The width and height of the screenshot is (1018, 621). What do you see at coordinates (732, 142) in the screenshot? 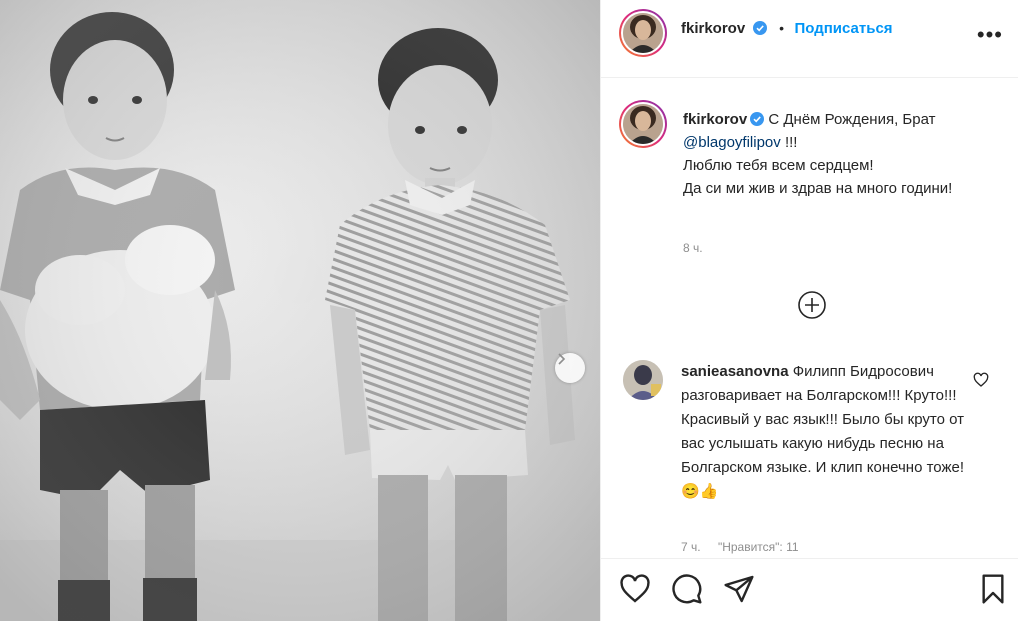
I see `caption-mention-link: @blagoyfilipov` at bounding box center [732, 142].